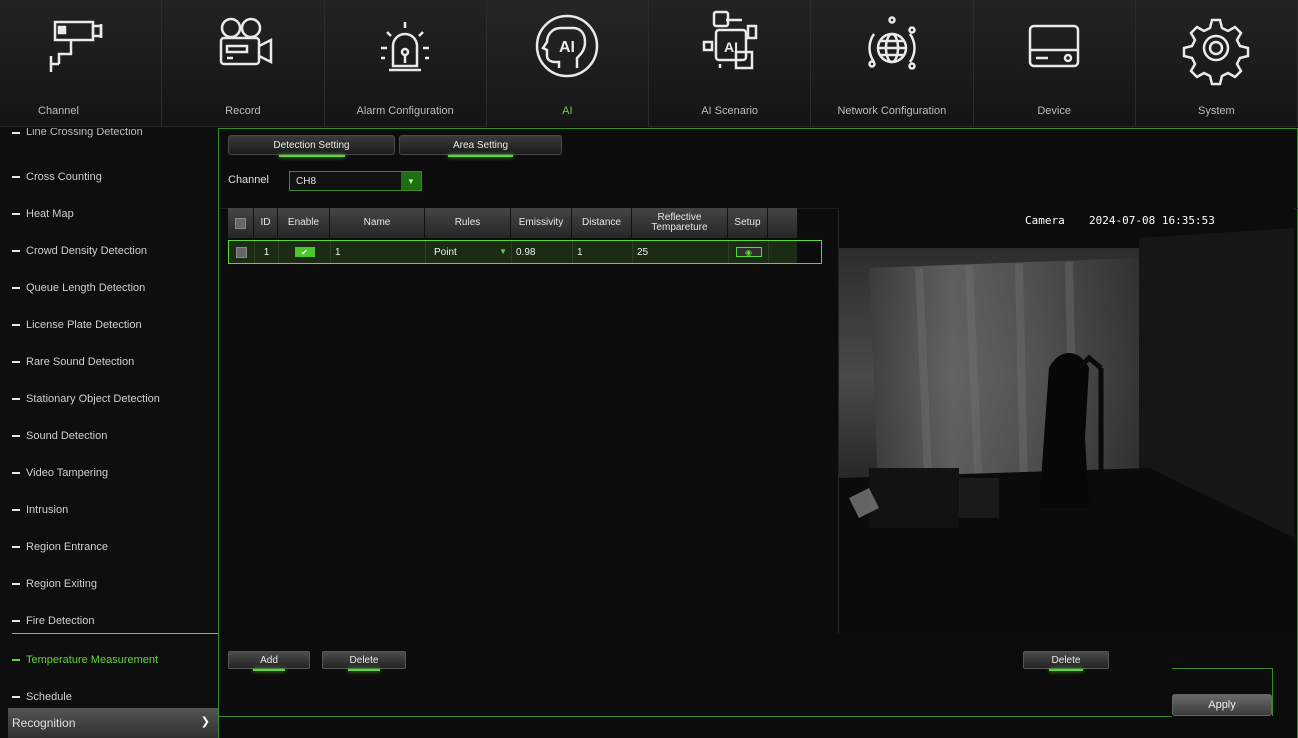 This screenshot has height=738, width=1298. What do you see at coordinates (364, 661) in the screenshot?
I see `delete-button: Delete` at bounding box center [364, 661].